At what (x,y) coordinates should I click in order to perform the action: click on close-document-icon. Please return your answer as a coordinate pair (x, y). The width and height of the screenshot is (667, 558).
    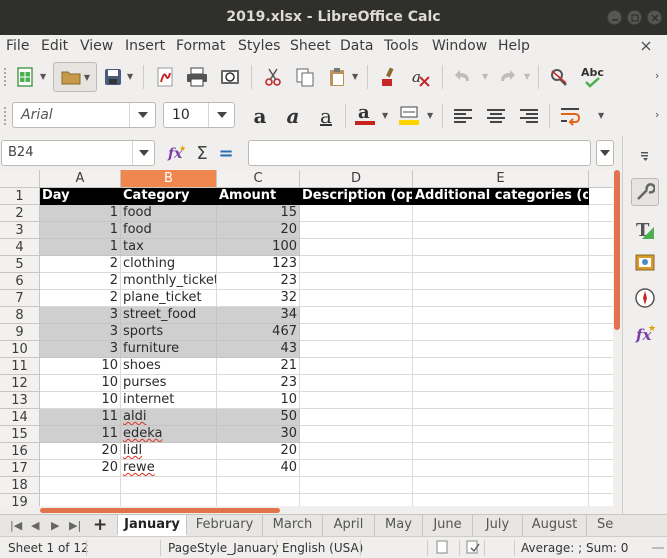
    Looking at the image, I should click on (646, 47).